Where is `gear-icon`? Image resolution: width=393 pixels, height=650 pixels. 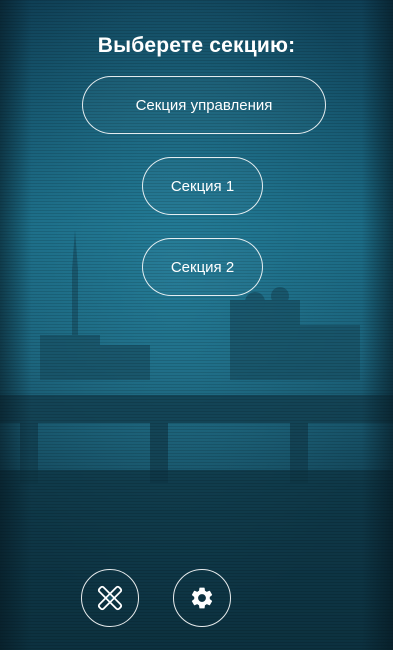 gear-icon is located at coordinates (202, 598).